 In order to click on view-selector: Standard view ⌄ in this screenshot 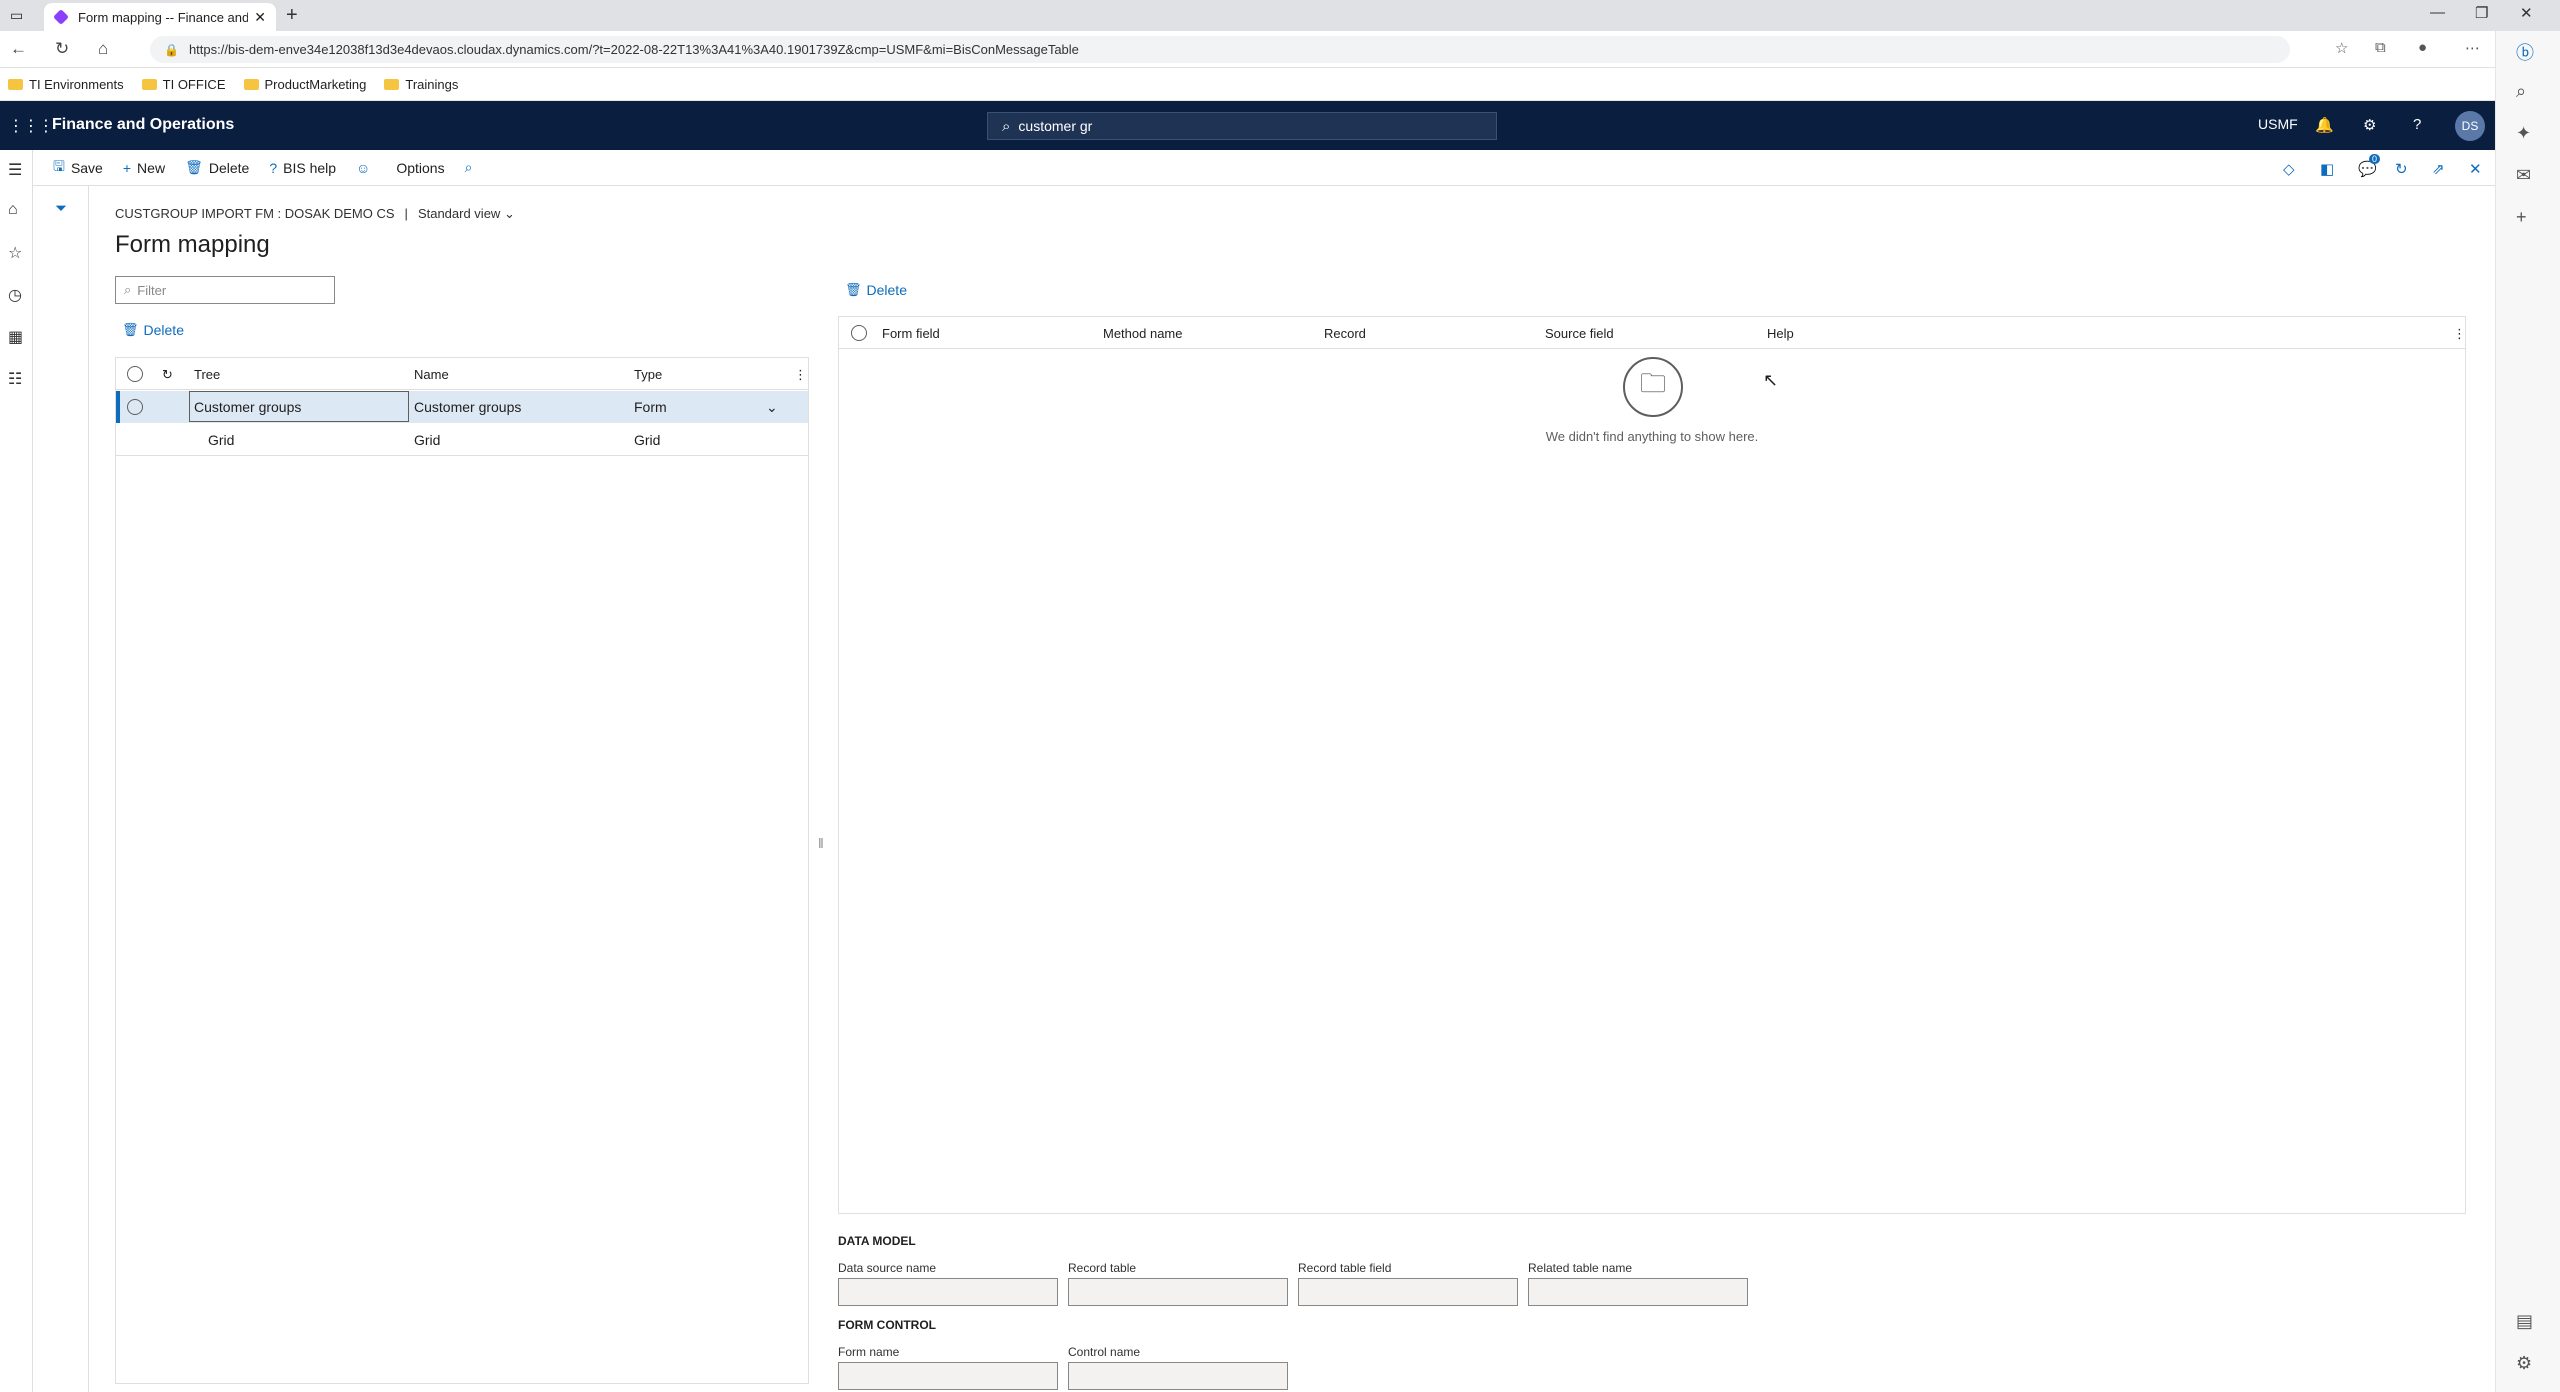, I will do `click(466, 214)`.